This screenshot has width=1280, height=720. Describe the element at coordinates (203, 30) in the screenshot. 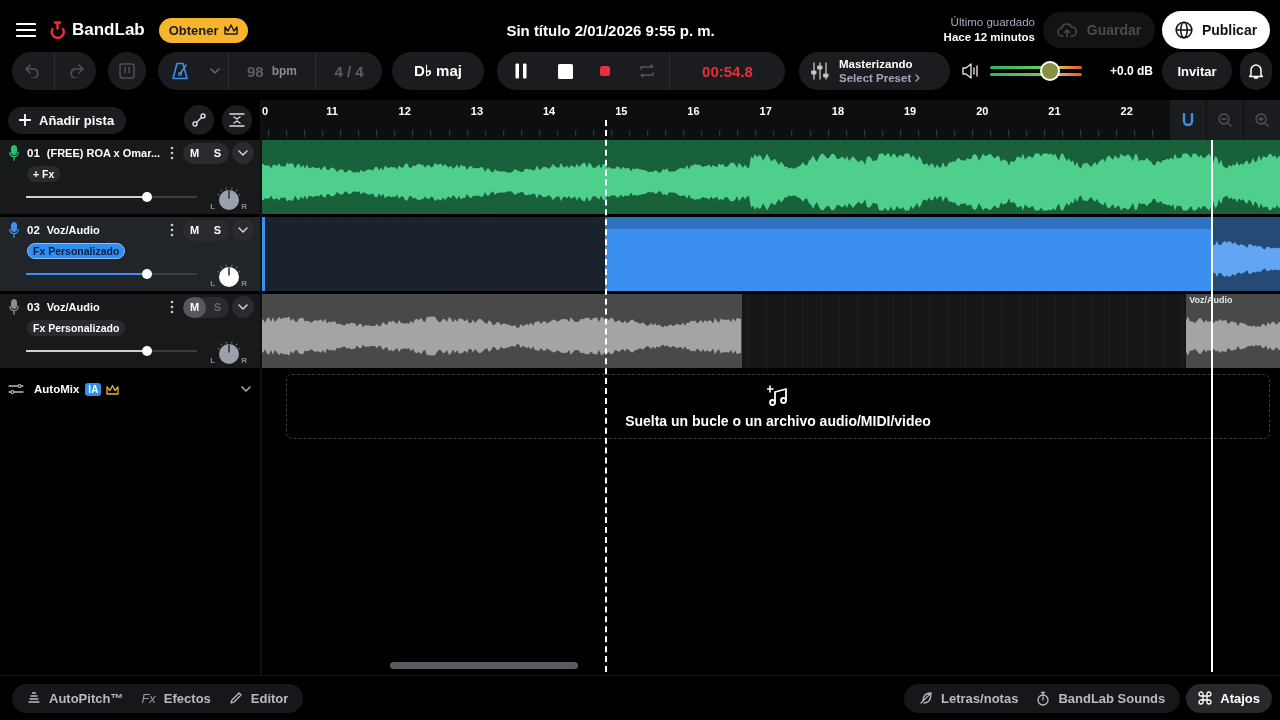

I see `get-premium-button: Obtener` at that location.